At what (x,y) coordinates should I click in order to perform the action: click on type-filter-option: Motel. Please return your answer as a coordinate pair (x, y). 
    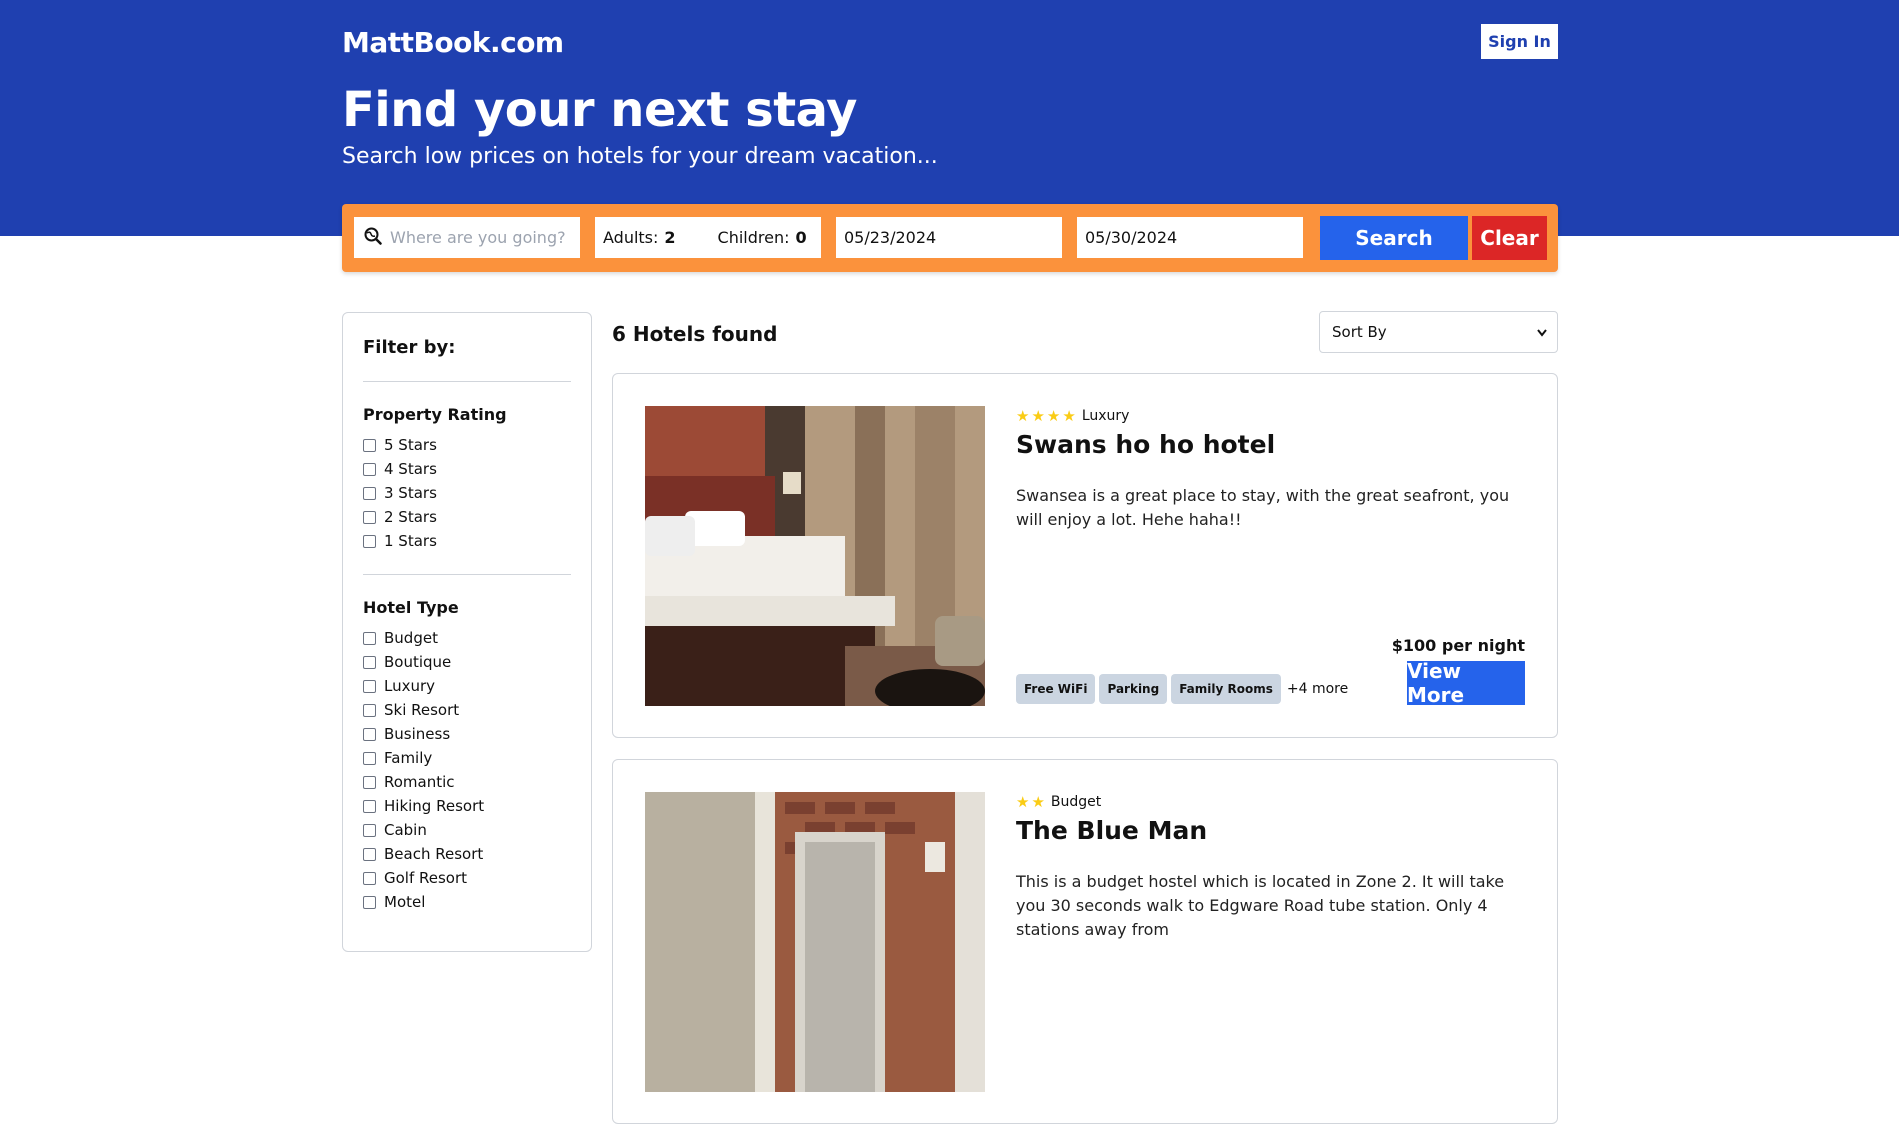
    Looking at the image, I should click on (394, 902).